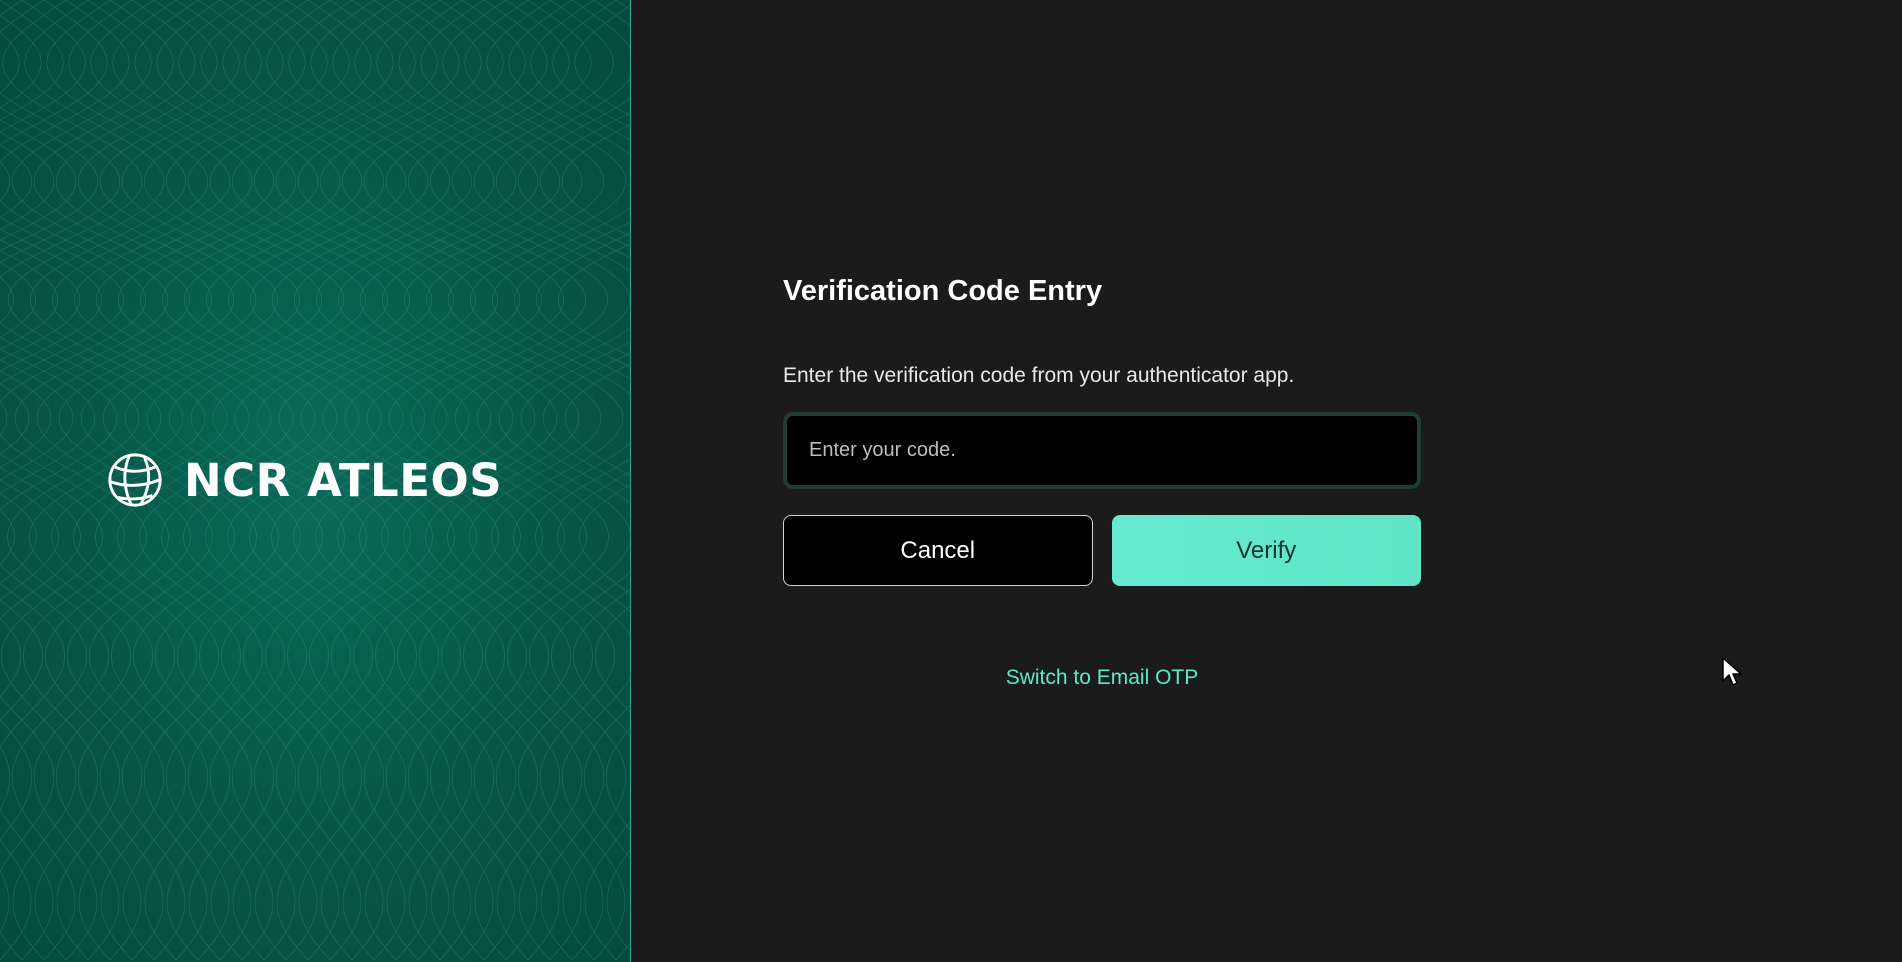 The width and height of the screenshot is (1902, 962). Describe the element at coordinates (1266, 550) in the screenshot. I see `verify-button: Verify` at that location.